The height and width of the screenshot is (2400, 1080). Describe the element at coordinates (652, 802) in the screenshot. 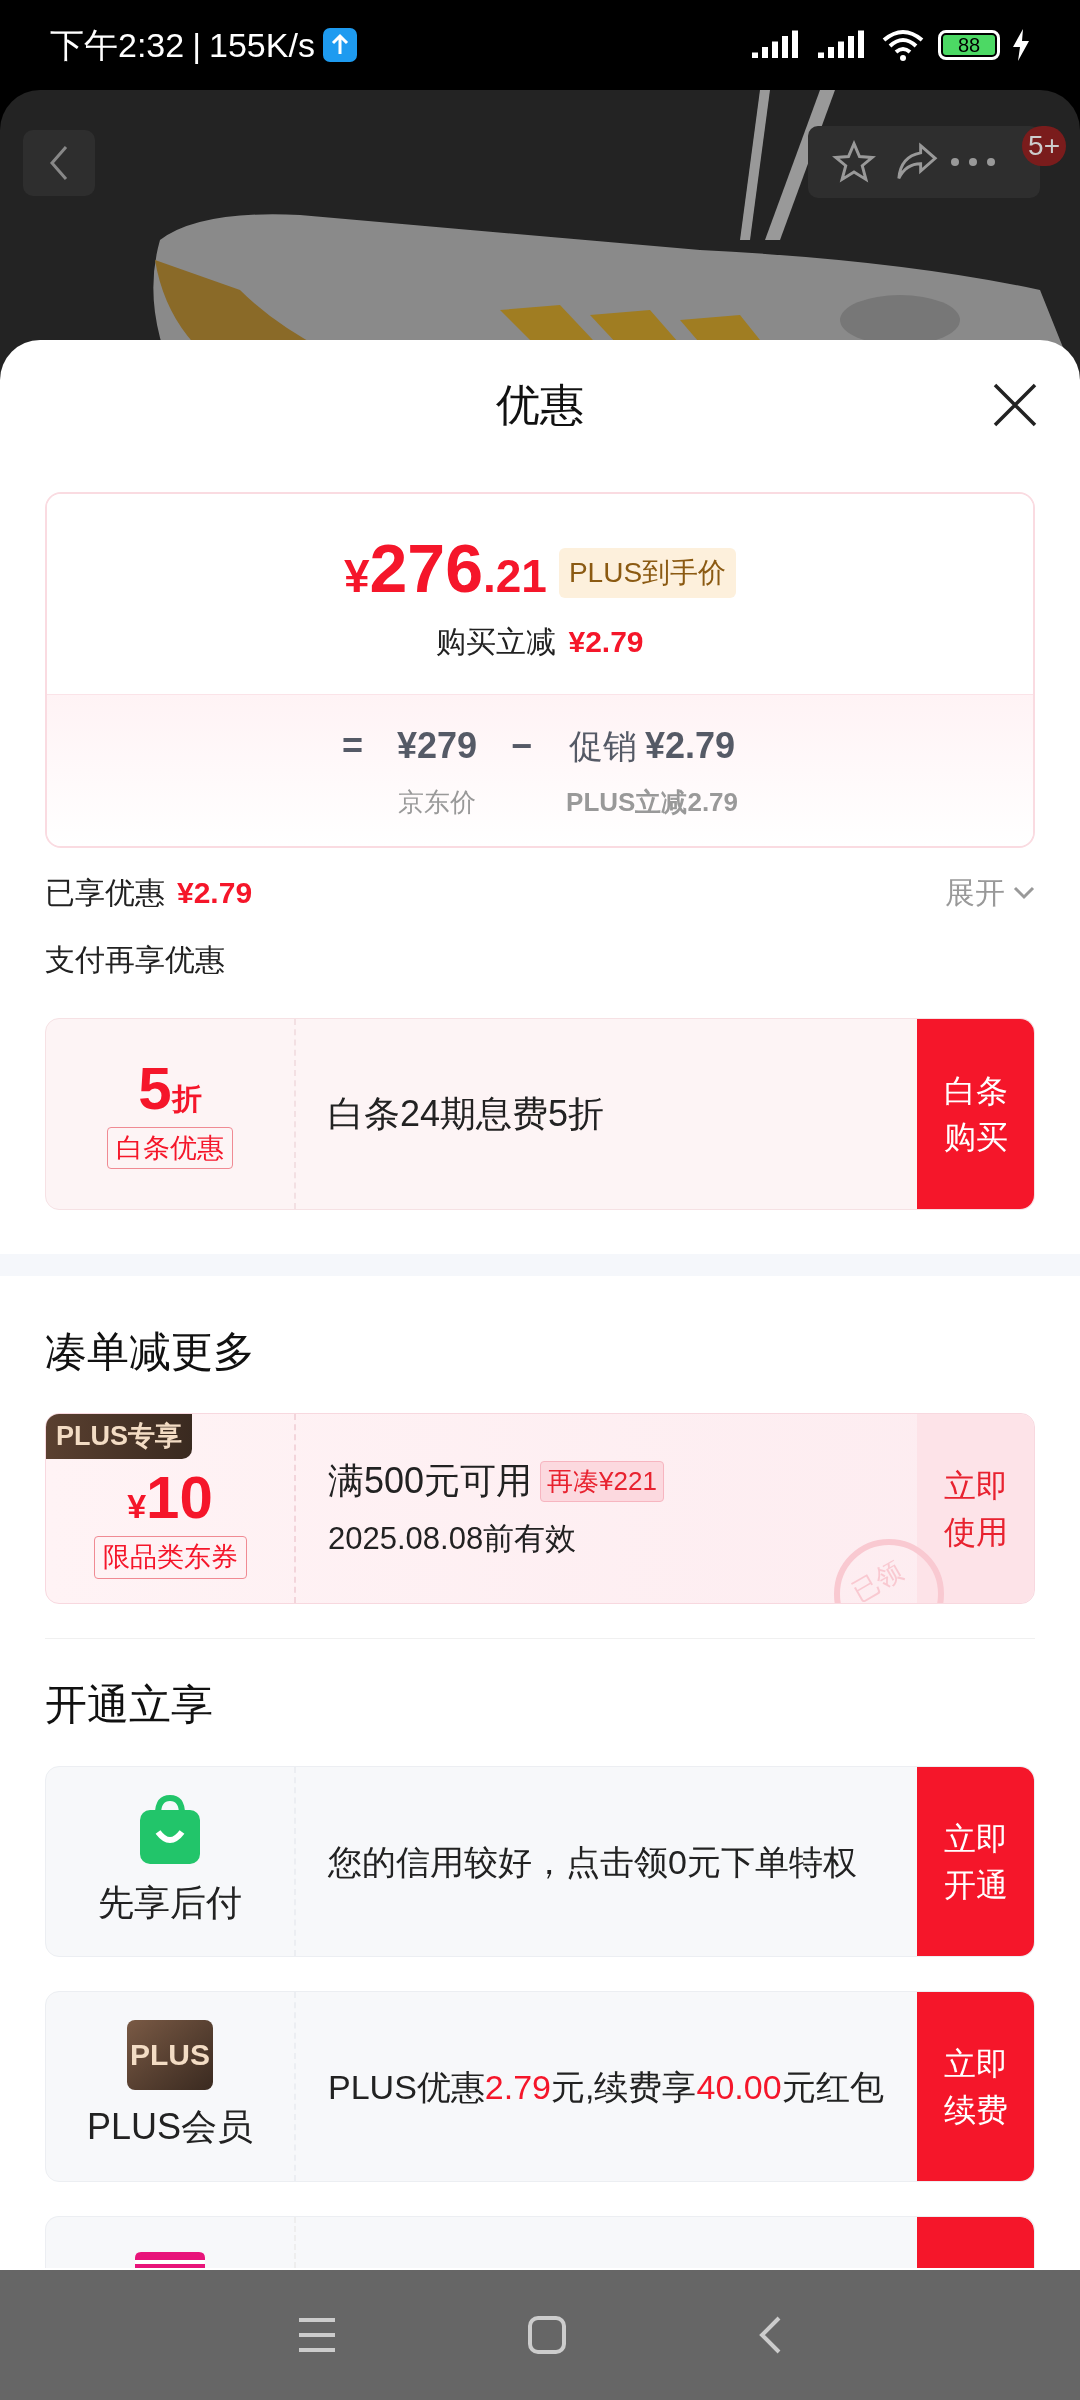

I see `promo-caption: PLUS立减2.79` at that location.